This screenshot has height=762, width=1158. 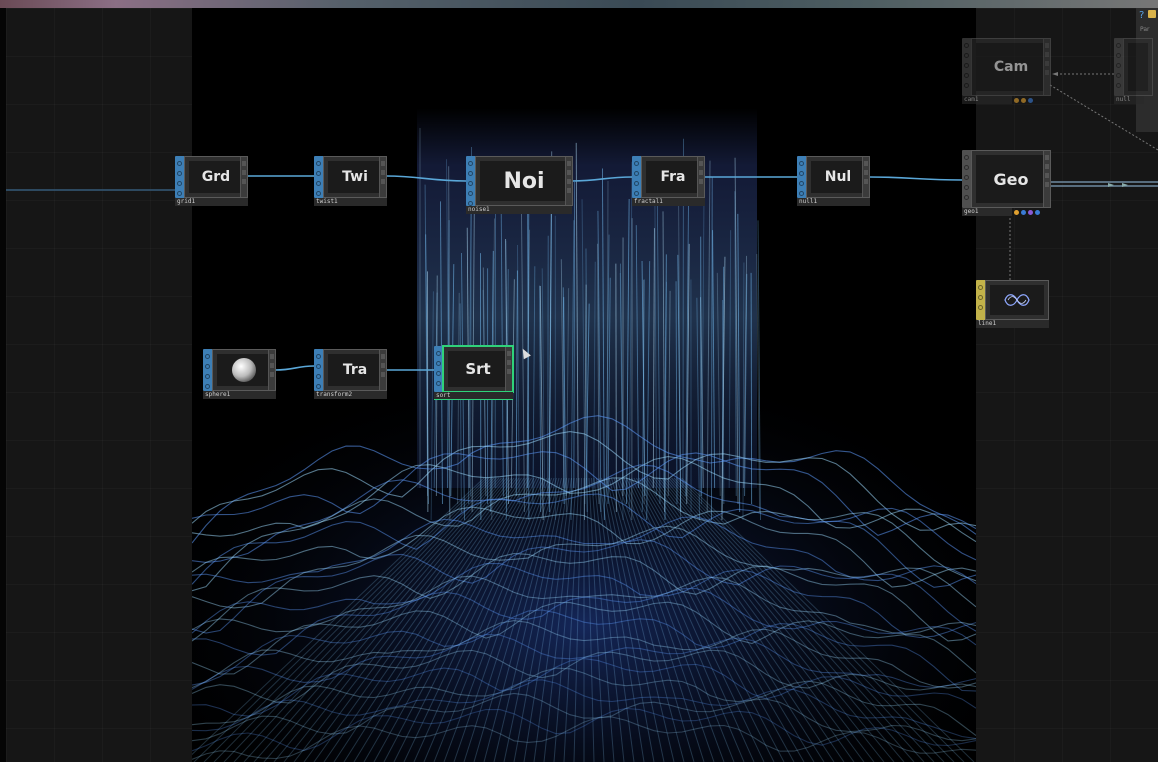 What do you see at coordinates (216, 177) in the screenshot?
I see `operator-title: Grd` at bounding box center [216, 177].